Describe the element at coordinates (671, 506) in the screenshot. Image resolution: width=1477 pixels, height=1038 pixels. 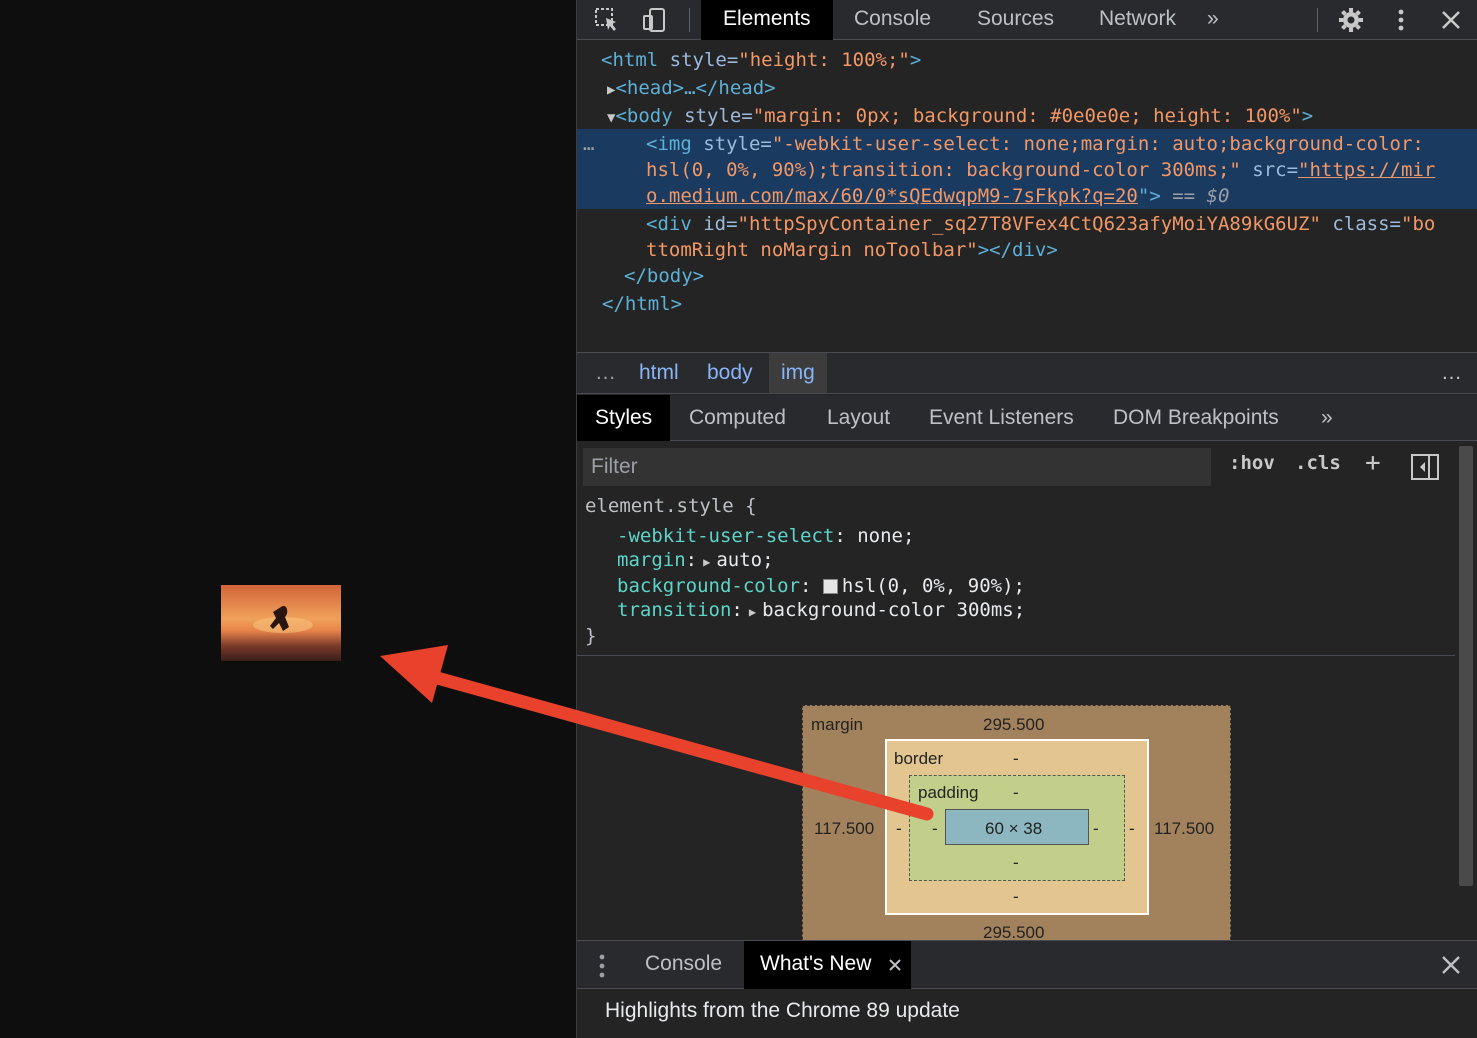
I see `style-selector: element.style {` at that location.